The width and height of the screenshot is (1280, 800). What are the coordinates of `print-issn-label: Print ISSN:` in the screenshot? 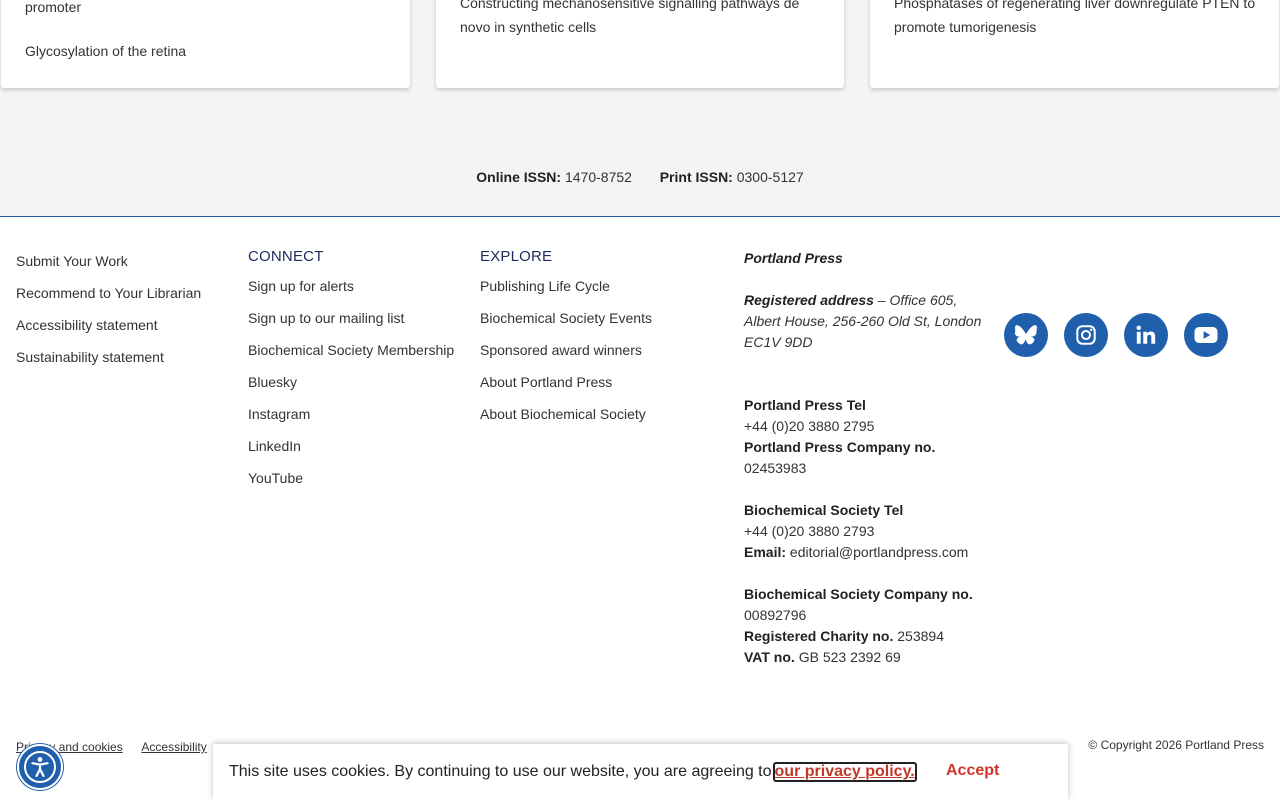 It's located at (696, 177).